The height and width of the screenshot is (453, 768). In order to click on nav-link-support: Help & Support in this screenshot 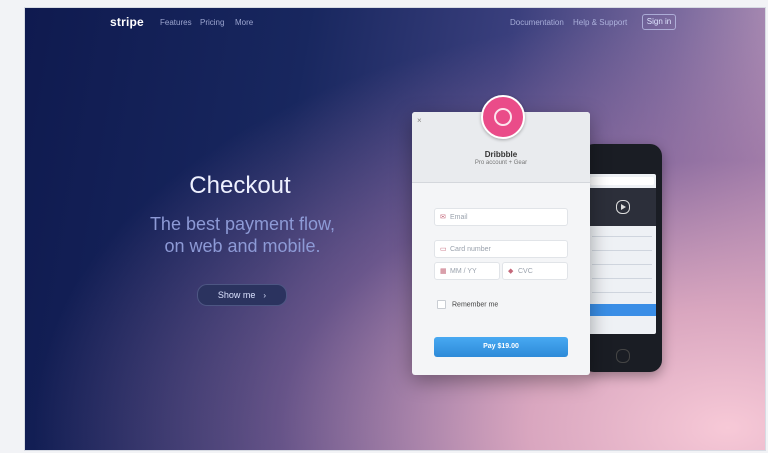, I will do `click(600, 22)`.